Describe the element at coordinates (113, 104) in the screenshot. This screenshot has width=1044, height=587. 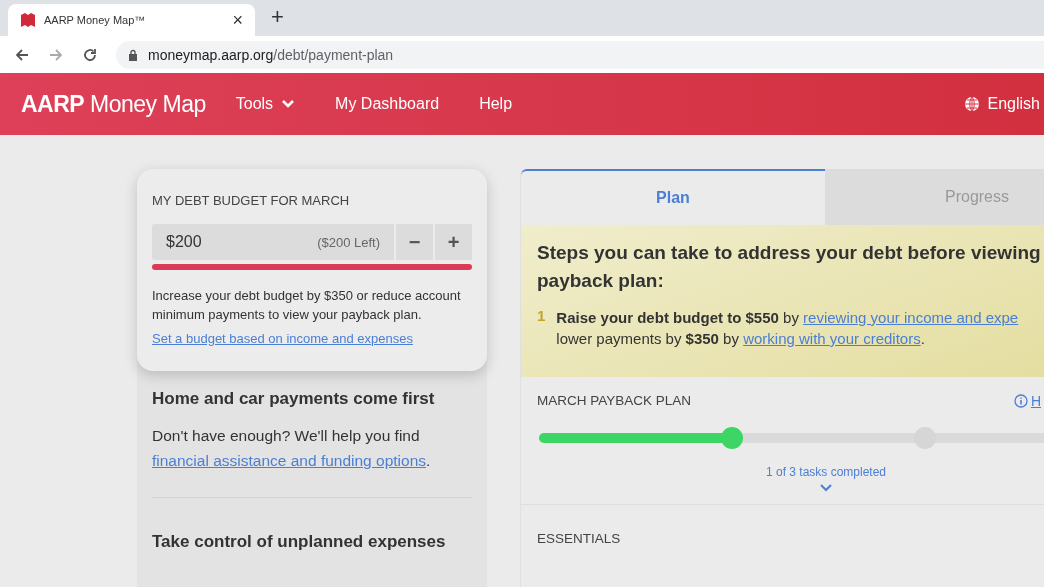
I see `logo: AARP Money Map` at that location.